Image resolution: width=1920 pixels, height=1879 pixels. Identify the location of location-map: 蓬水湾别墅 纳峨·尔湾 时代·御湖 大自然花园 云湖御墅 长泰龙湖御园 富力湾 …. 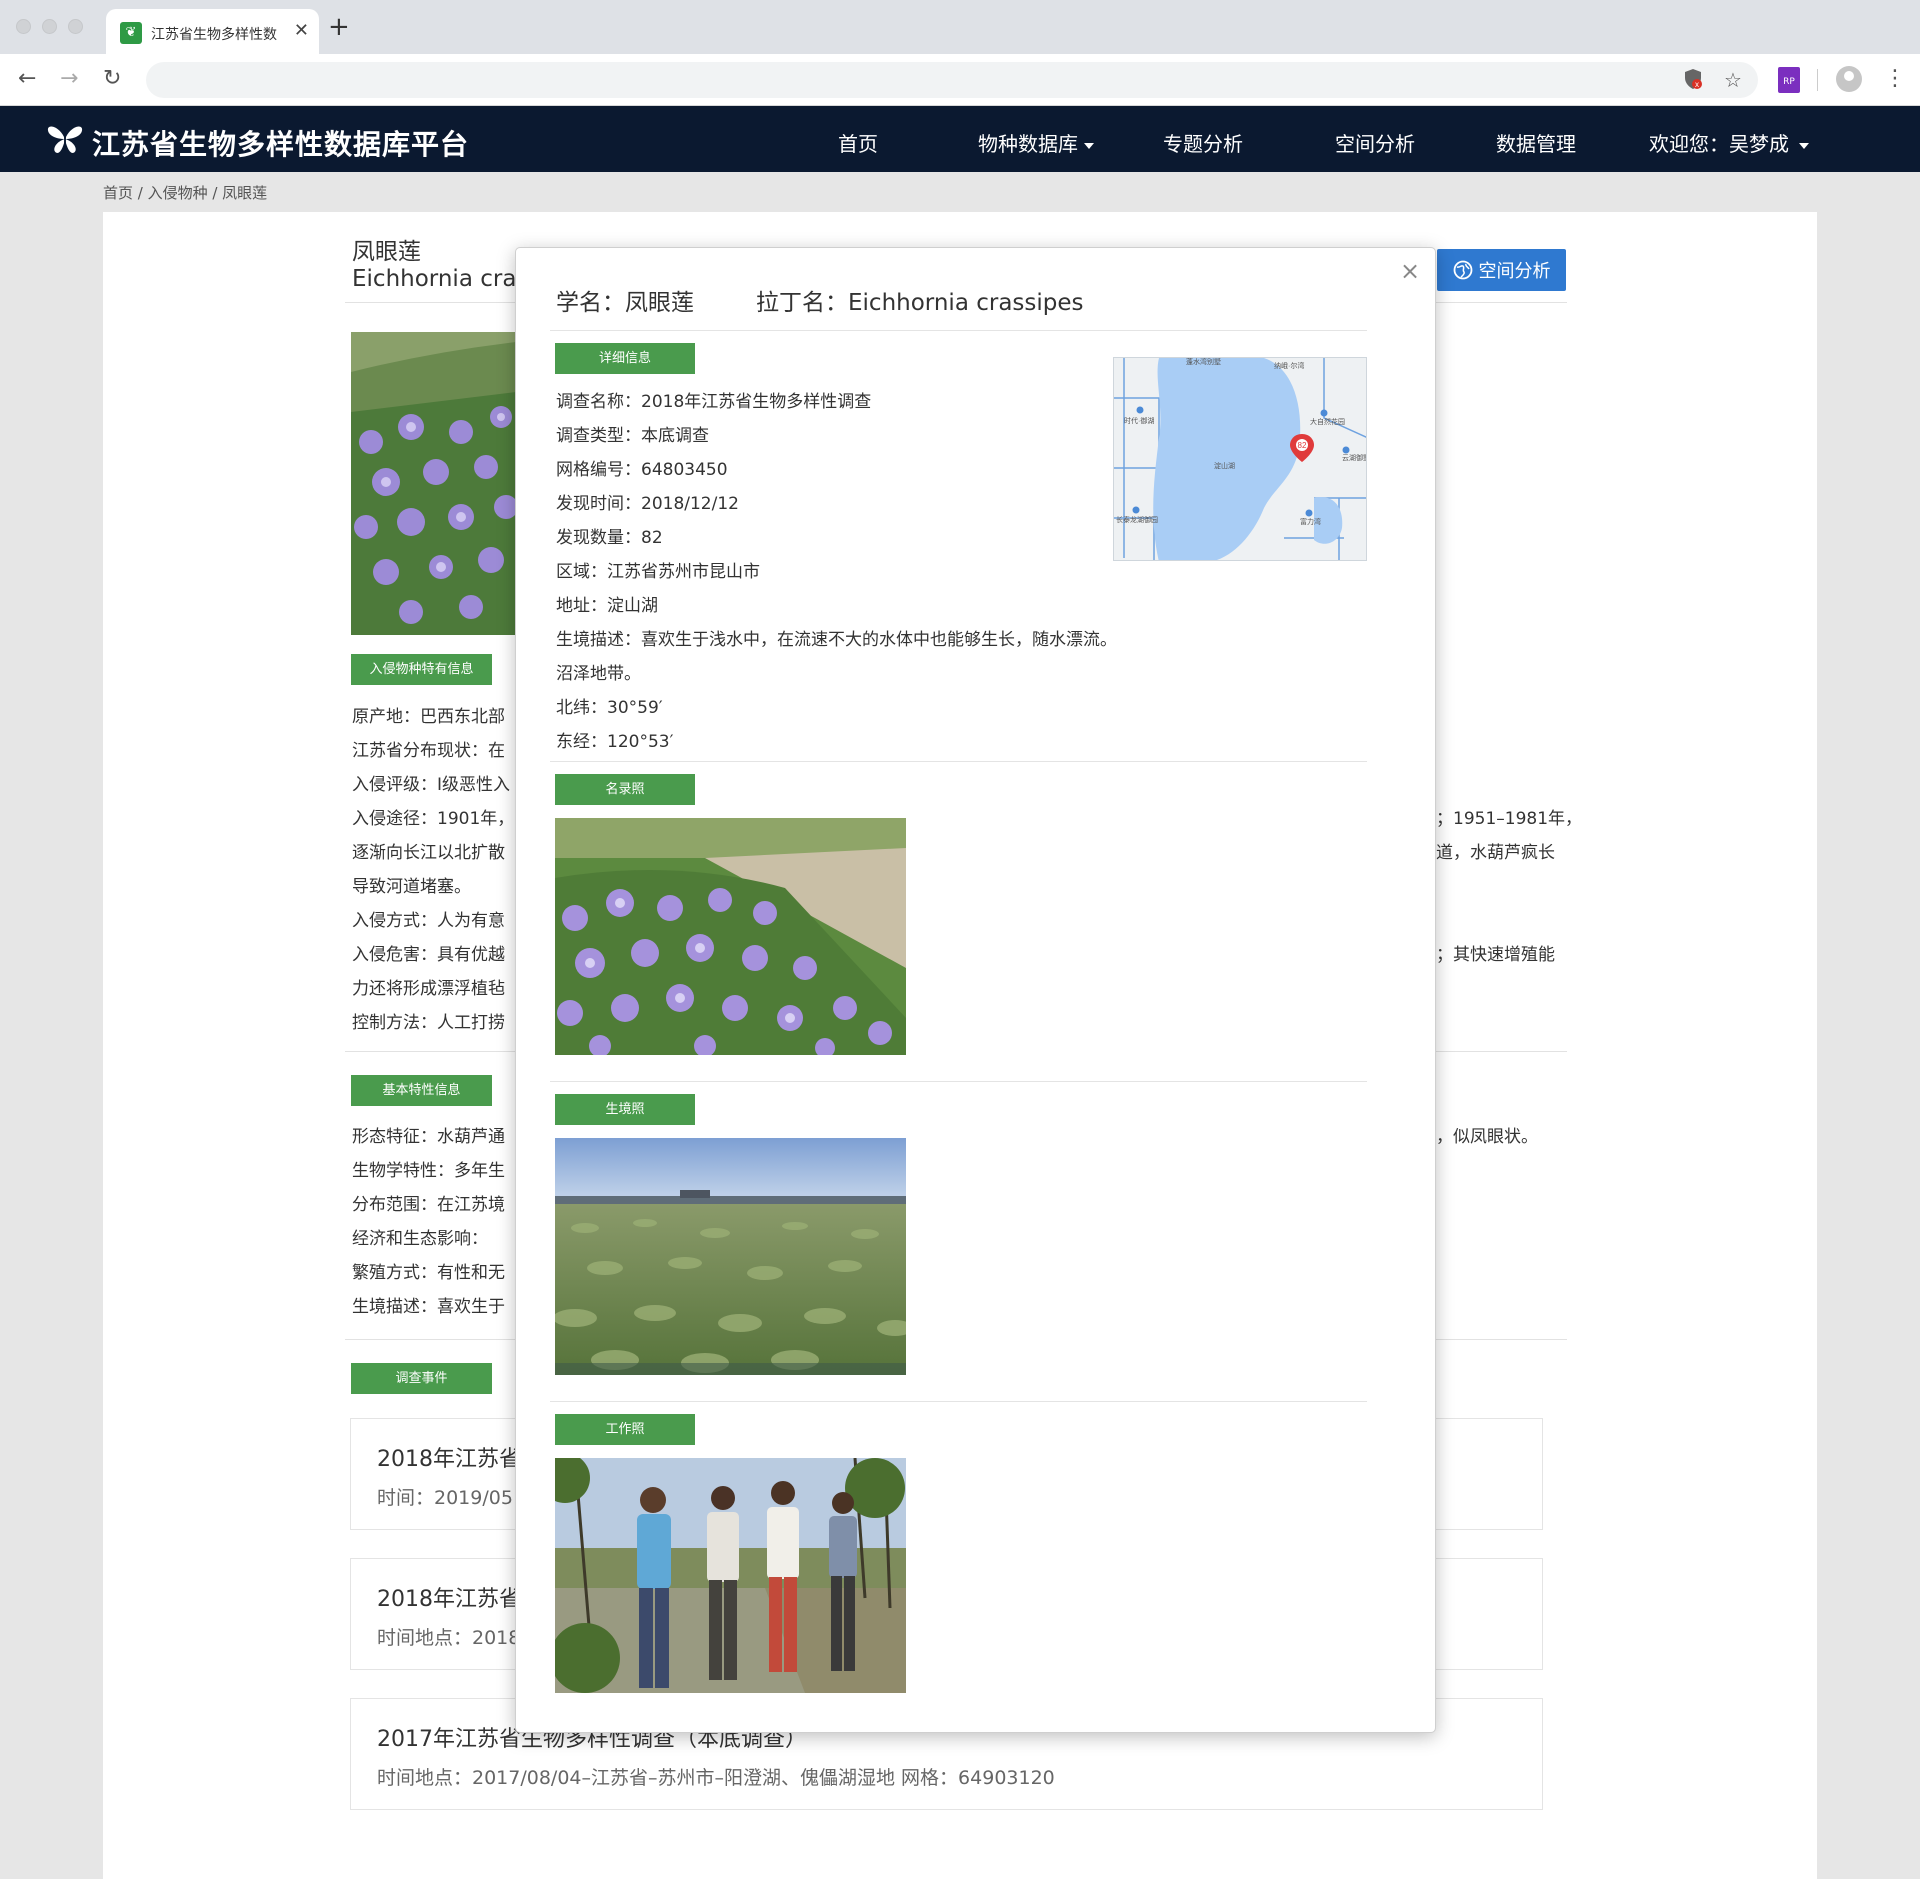
(1240, 459).